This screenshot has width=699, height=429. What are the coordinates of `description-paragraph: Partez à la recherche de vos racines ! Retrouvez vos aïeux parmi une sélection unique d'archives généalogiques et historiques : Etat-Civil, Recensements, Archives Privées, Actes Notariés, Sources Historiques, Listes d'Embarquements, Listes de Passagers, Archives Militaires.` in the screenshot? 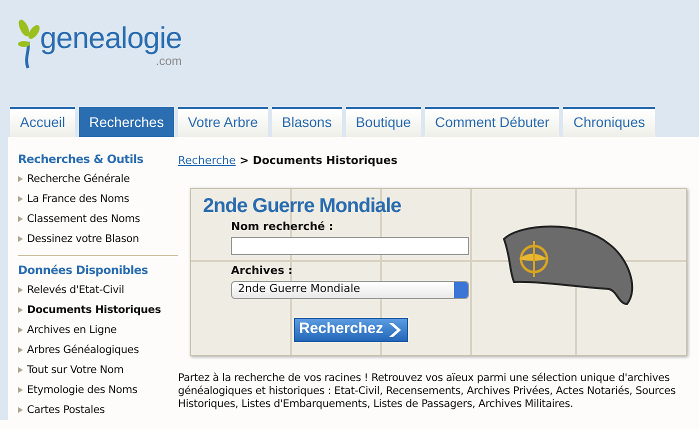 It's located at (427, 391).